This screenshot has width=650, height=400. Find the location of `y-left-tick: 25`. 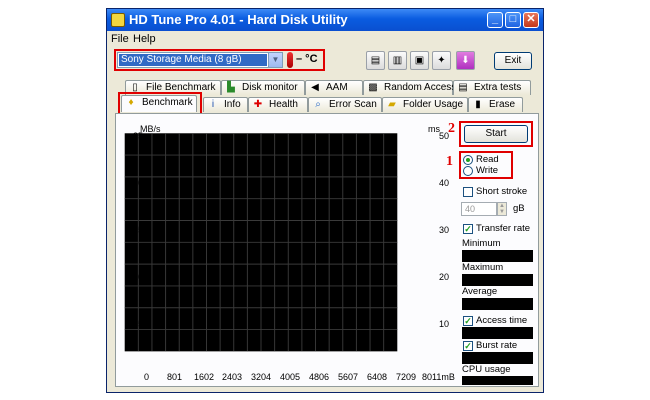

y-left-tick: 25 is located at coordinates (138, 136).